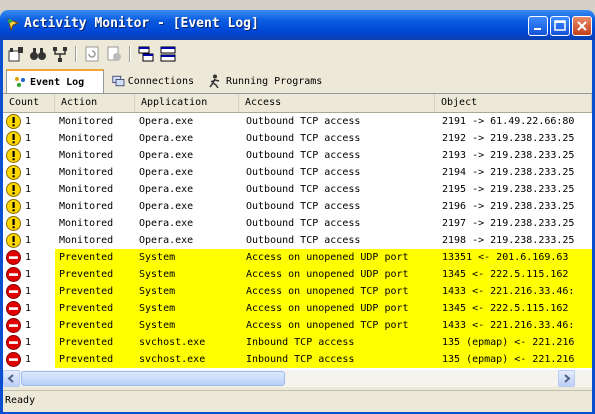  I want to click on minimize-button, so click(538, 26).